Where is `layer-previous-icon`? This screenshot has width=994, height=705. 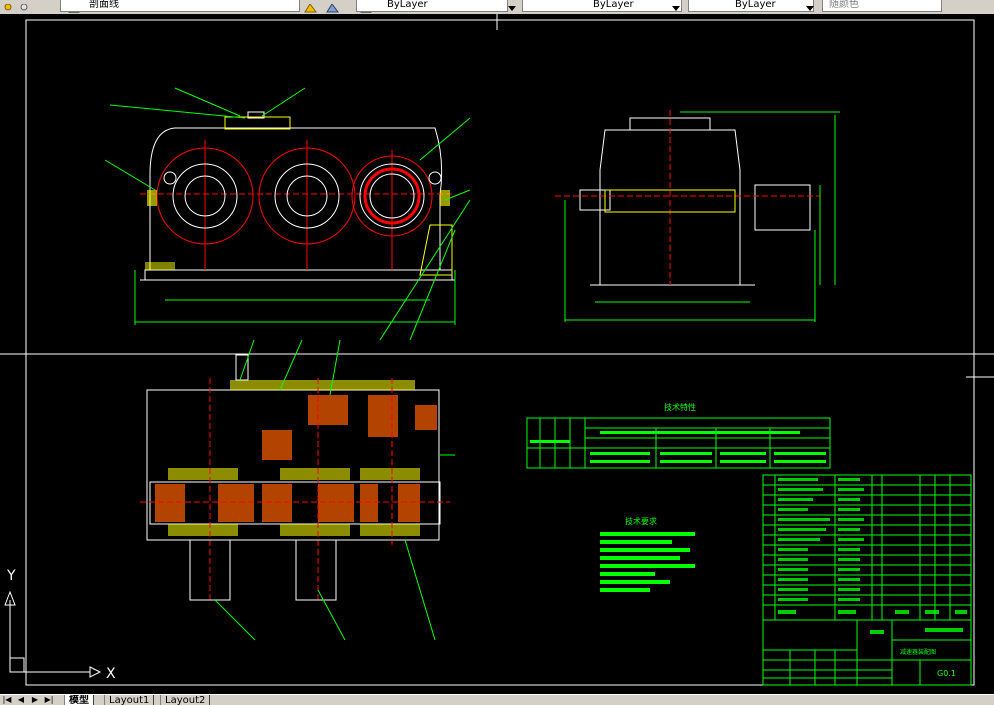 layer-previous-icon is located at coordinates (332, 6).